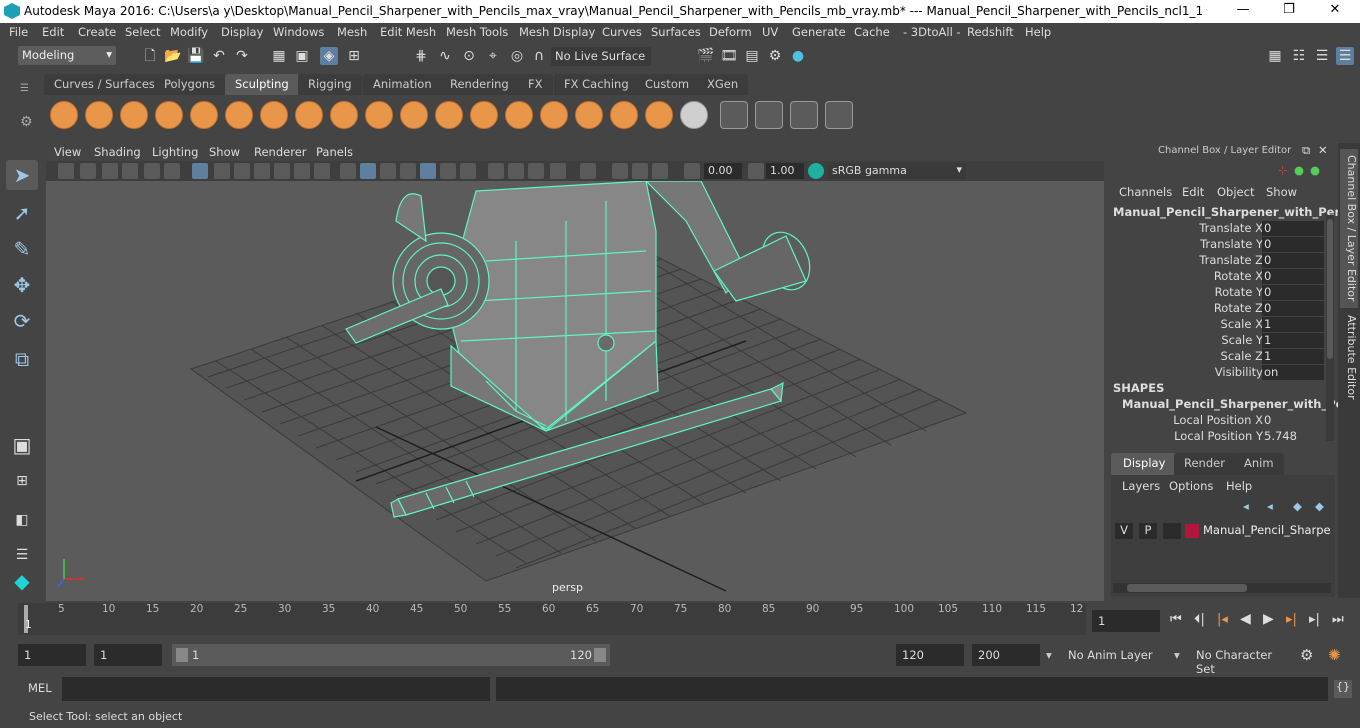 The image size is (1360, 728). I want to click on step-forward-icon: ▸|, so click(1314, 619).